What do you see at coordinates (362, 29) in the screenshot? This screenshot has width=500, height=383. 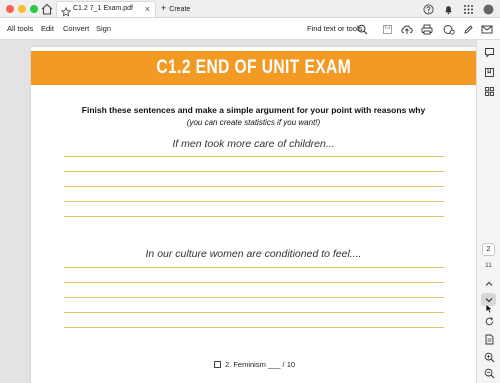 I see `search-icon` at bounding box center [362, 29].